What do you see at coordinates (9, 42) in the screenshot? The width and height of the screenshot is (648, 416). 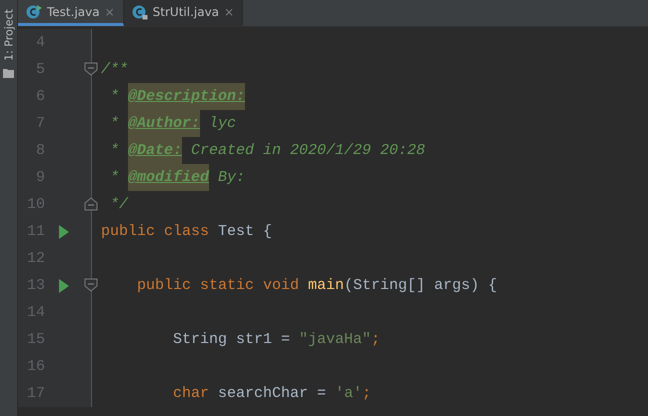 I see `project-tool-button: 1: Project` at bounding box center [9, 42].